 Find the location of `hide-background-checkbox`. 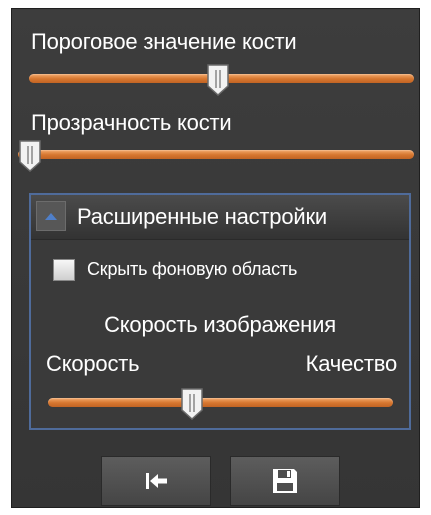

hide-background-checkbox is located at coordinates (64, 270).